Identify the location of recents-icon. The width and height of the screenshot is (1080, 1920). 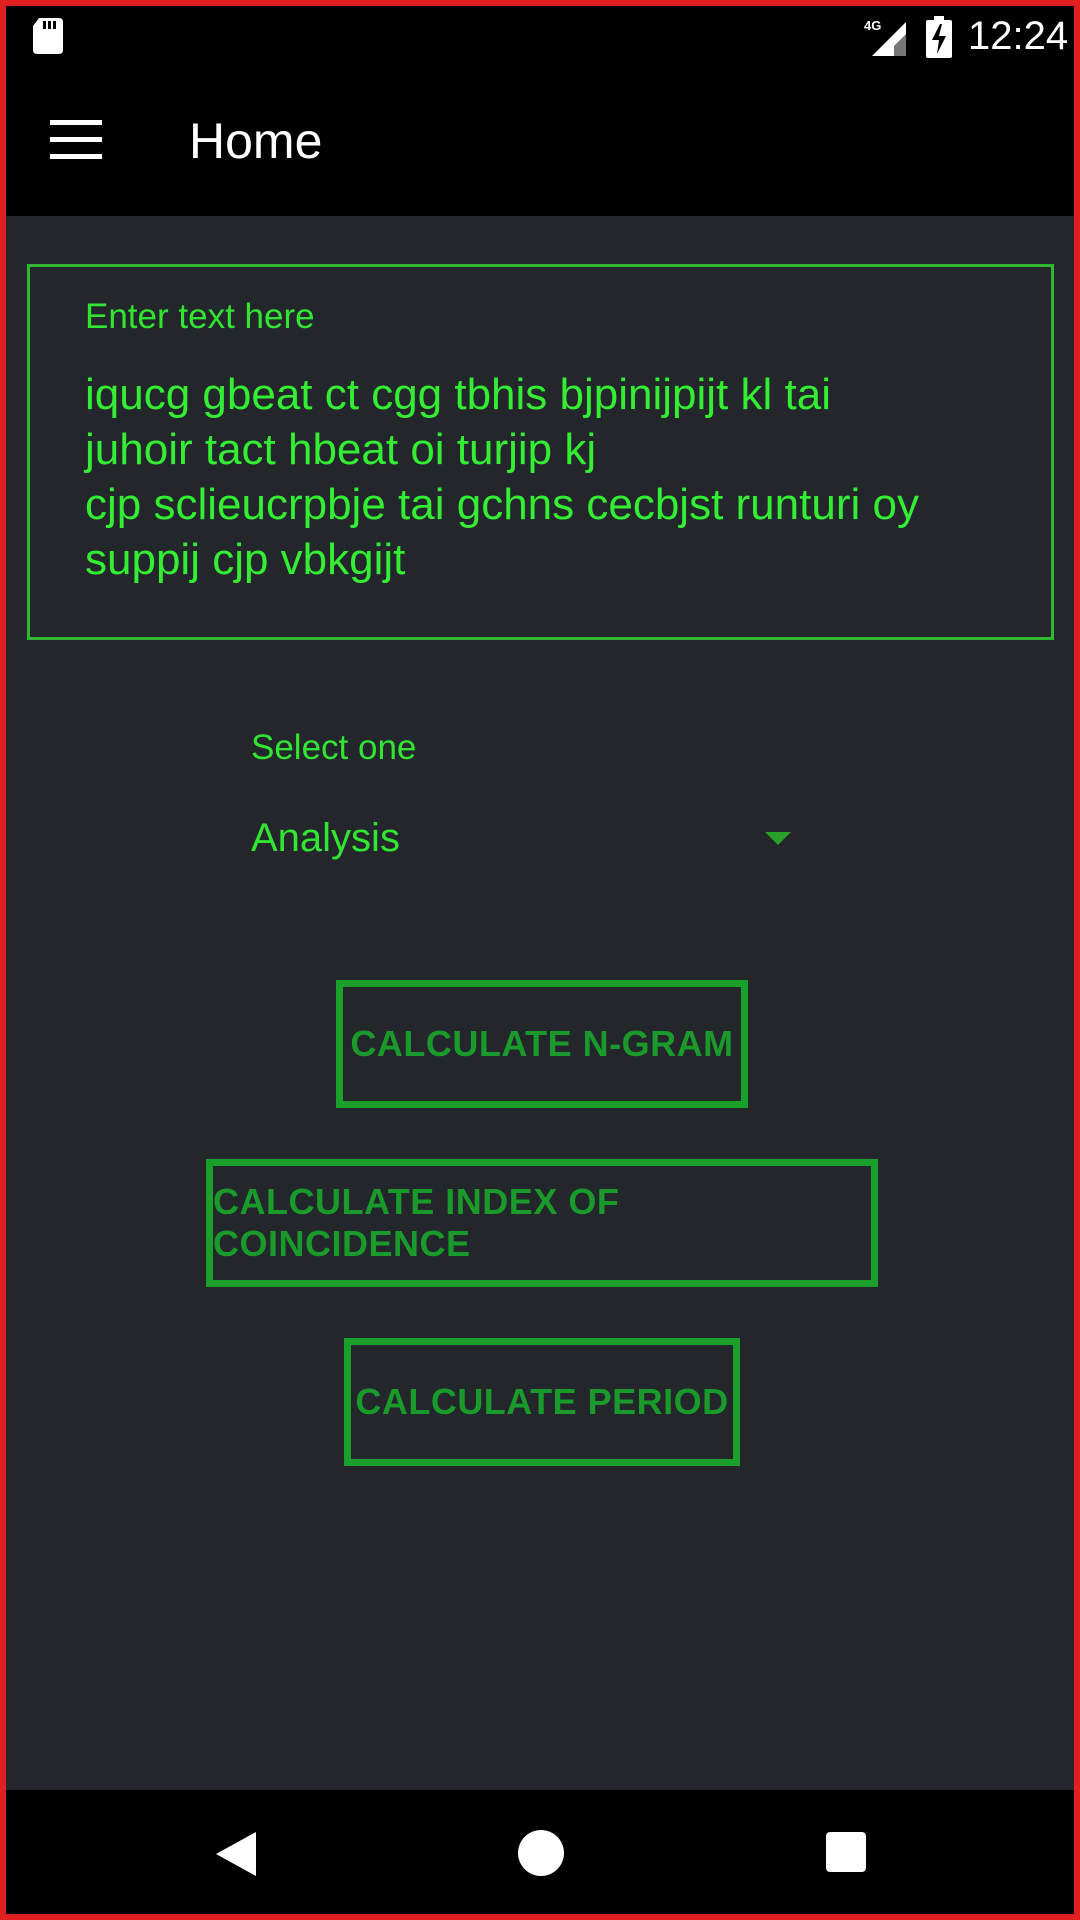
(846, 1852).